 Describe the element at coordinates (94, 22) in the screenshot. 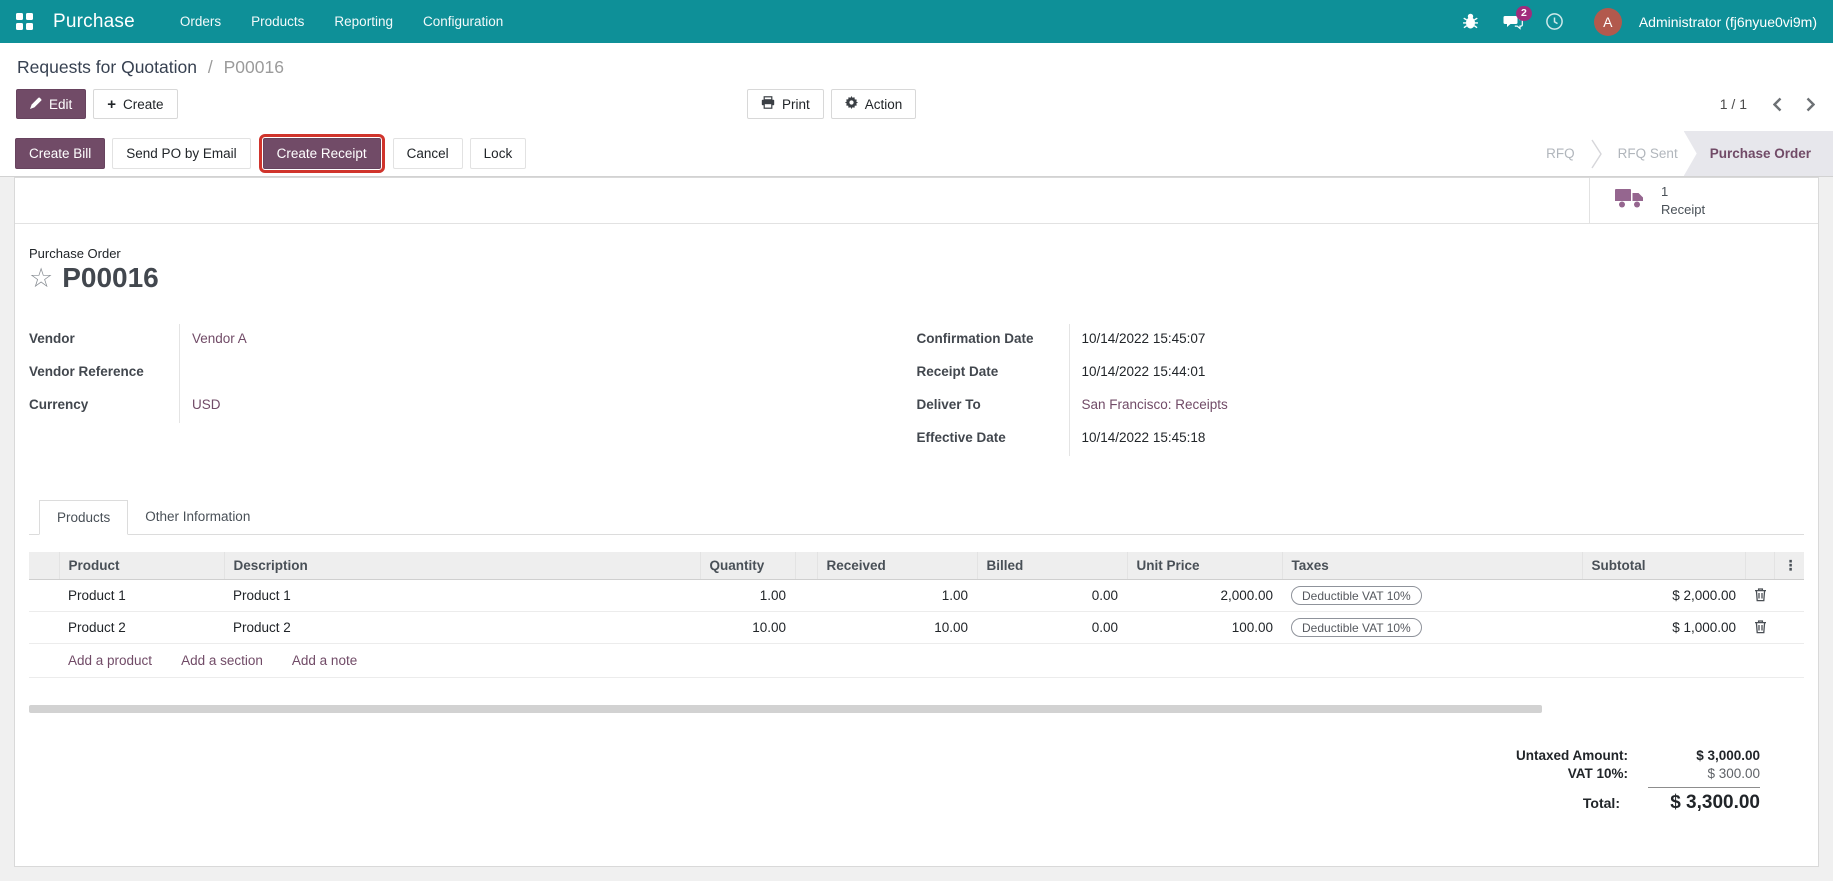

I see `app-name: Purchase` at that location.